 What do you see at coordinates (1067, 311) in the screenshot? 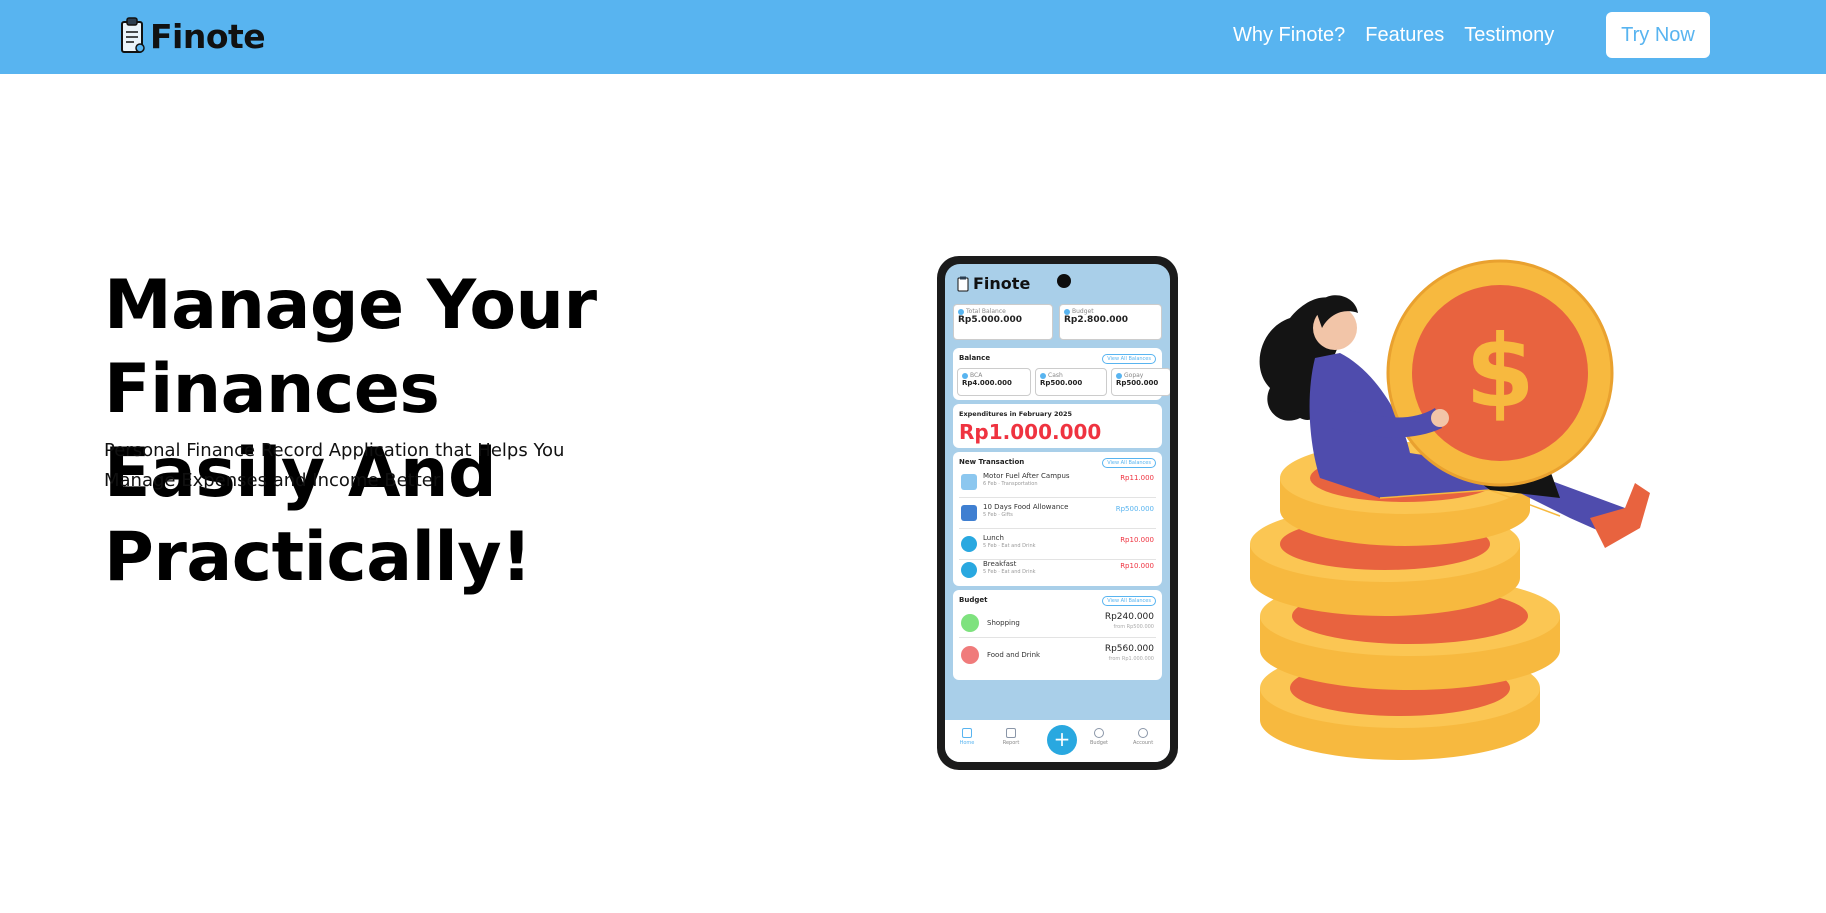
I see `budget-icon` at bounding box center [1067, 311].